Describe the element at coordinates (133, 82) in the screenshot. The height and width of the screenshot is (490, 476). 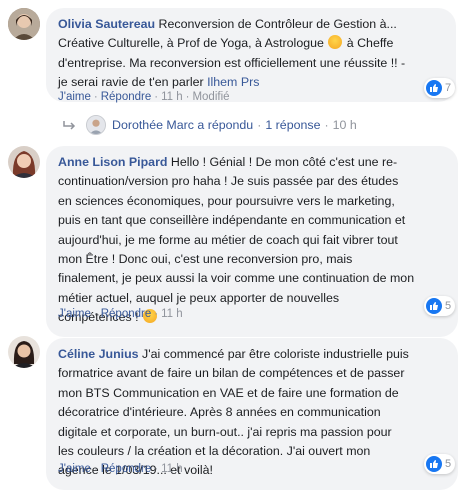
I see `comment-text: je serai ravie de t'en parler` at that location.